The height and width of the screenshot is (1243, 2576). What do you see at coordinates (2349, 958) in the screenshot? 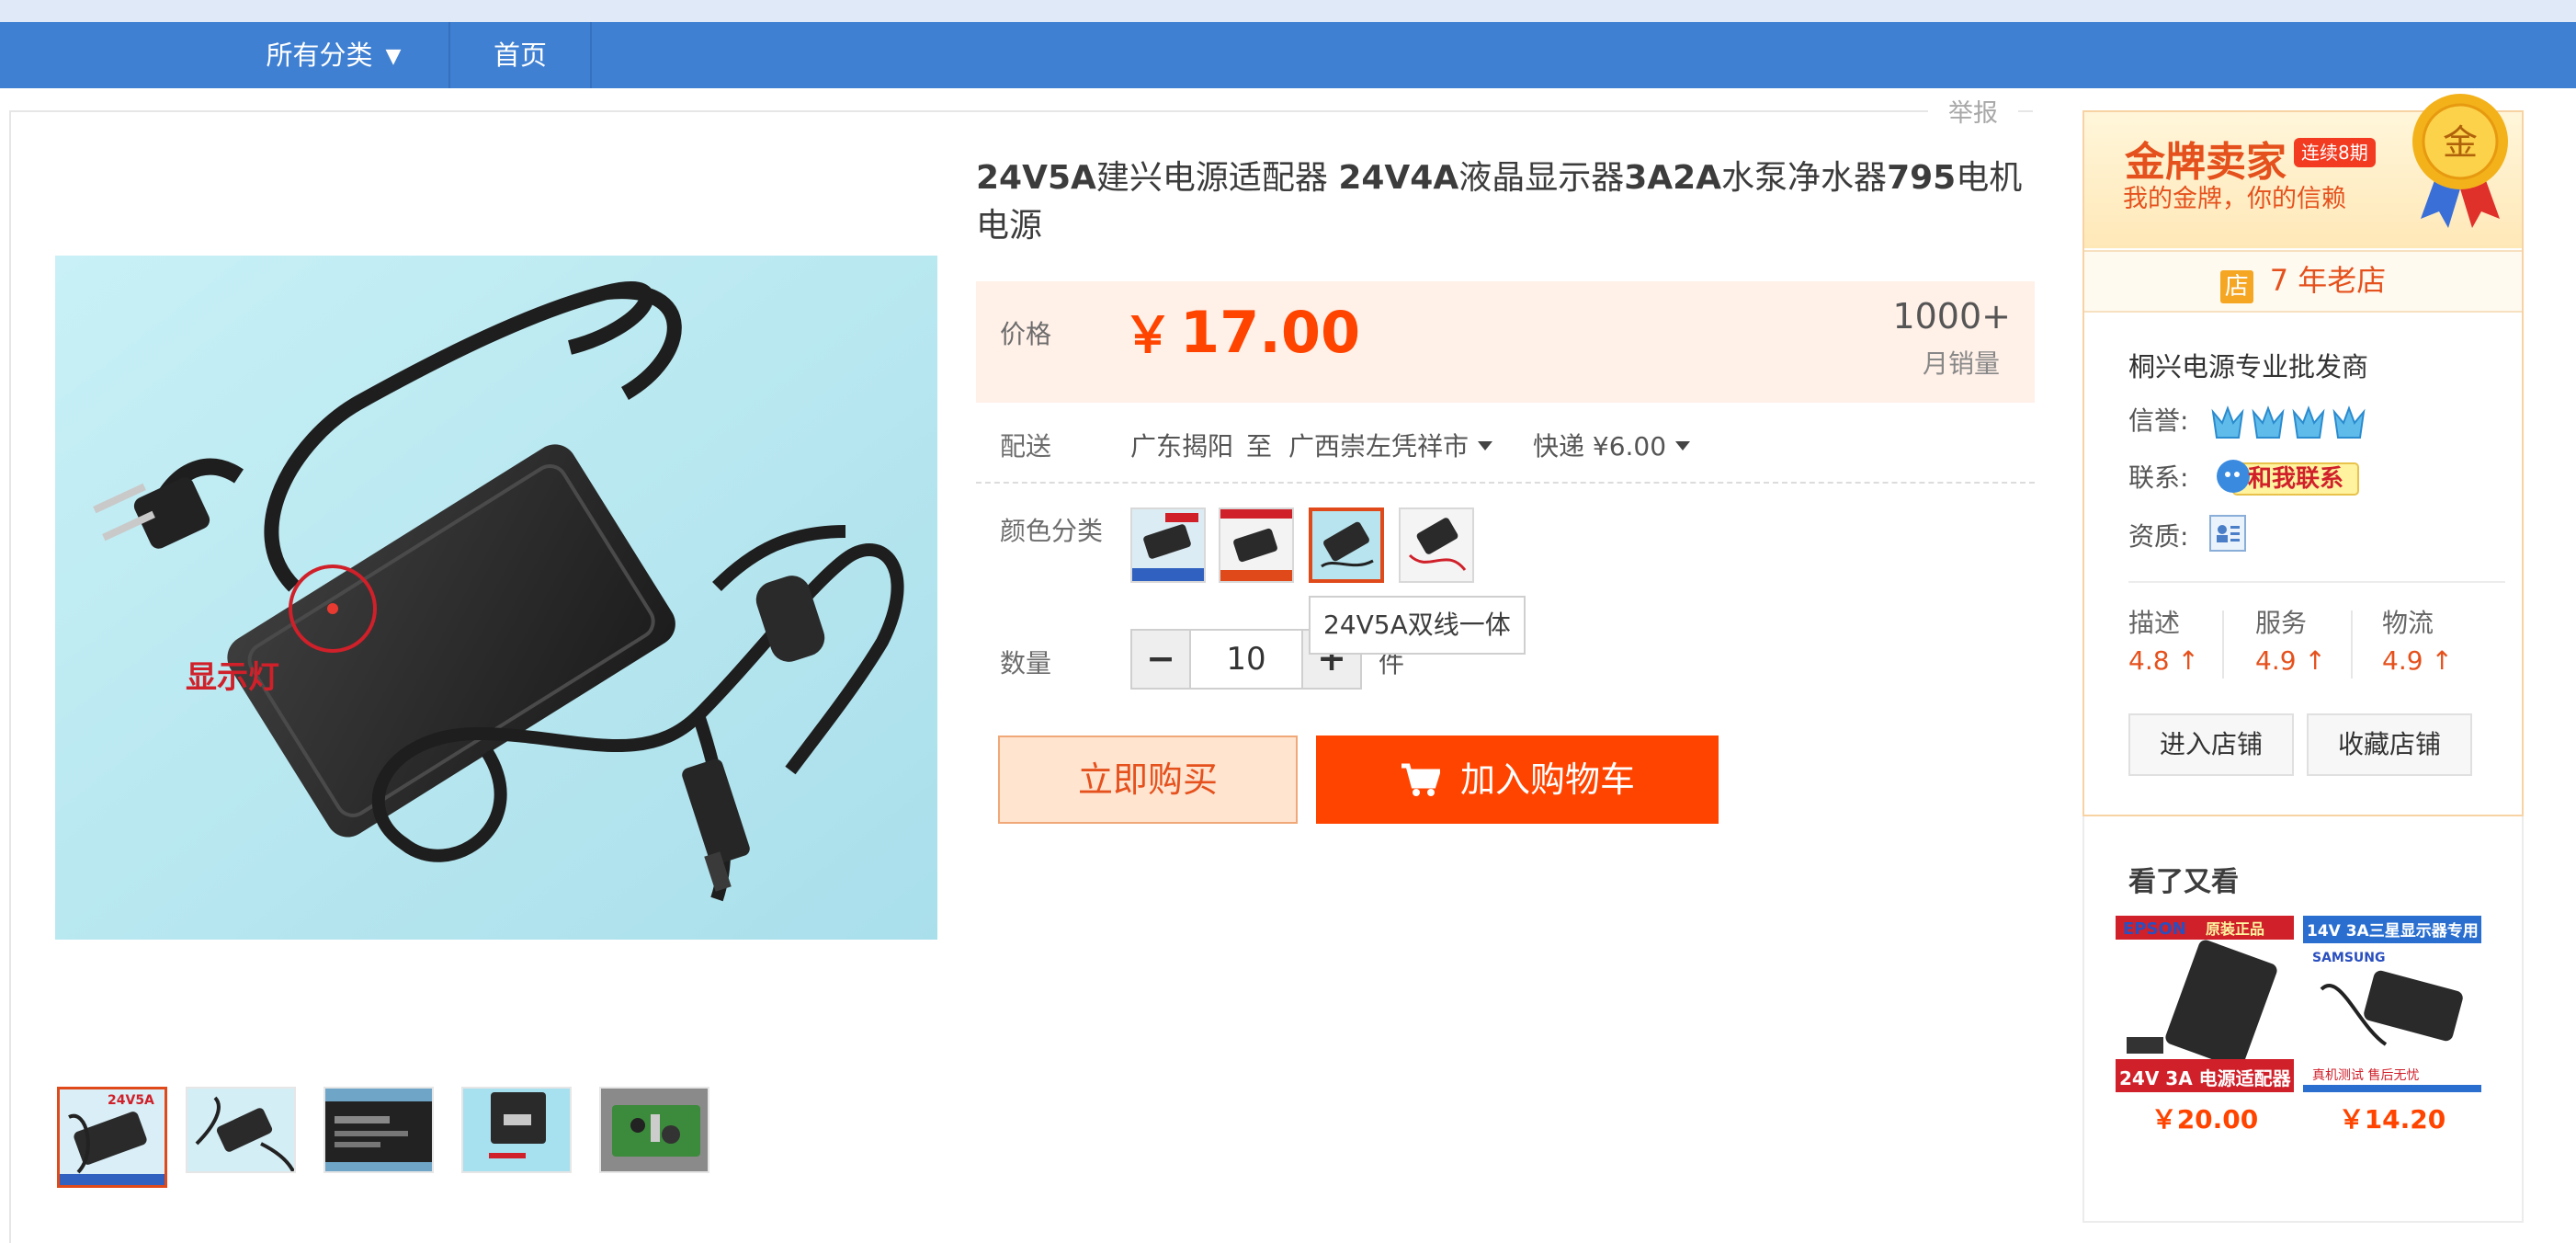
I see `recommended-item-2-brand: SAMSUNG` at bounding box center [2349, 958].